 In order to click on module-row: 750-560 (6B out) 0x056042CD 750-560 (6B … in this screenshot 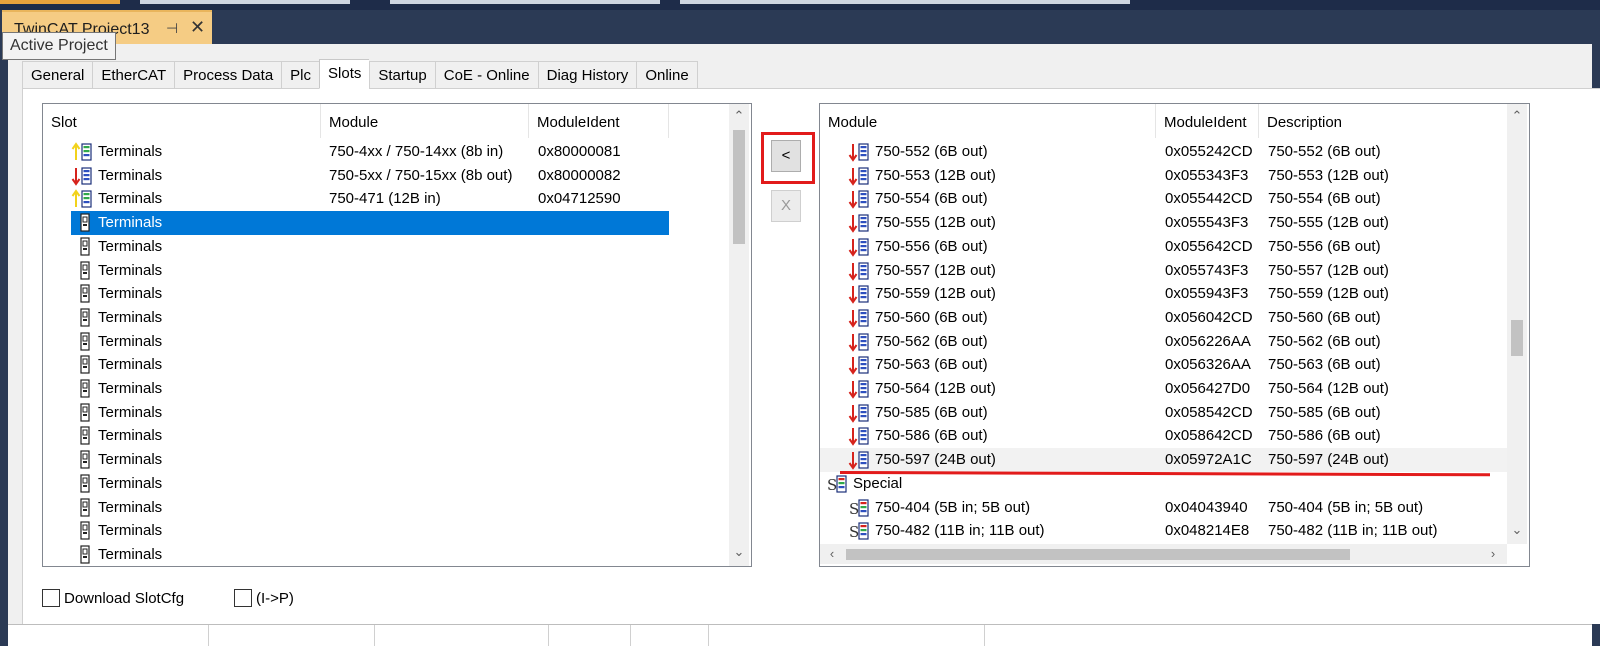, I will do `click(1163, 318)`.